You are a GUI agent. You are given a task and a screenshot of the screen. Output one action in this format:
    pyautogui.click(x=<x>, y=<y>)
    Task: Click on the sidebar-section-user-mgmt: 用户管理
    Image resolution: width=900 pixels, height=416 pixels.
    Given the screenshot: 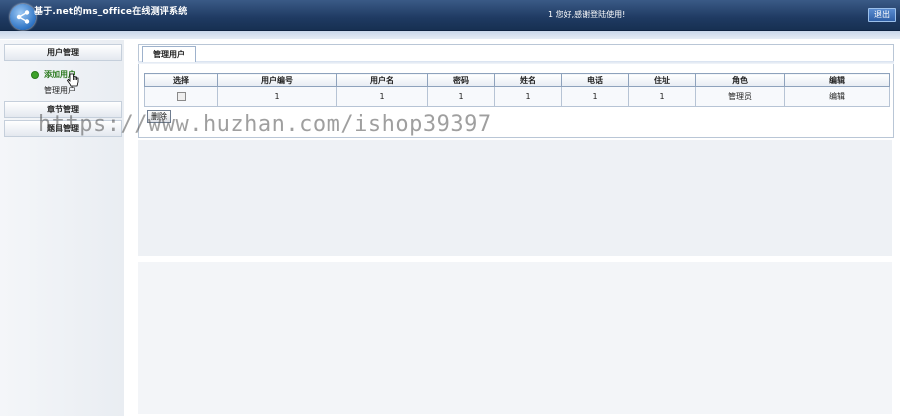 What is the action you would take?
    pyautogui.click(x=63, y=52)
    